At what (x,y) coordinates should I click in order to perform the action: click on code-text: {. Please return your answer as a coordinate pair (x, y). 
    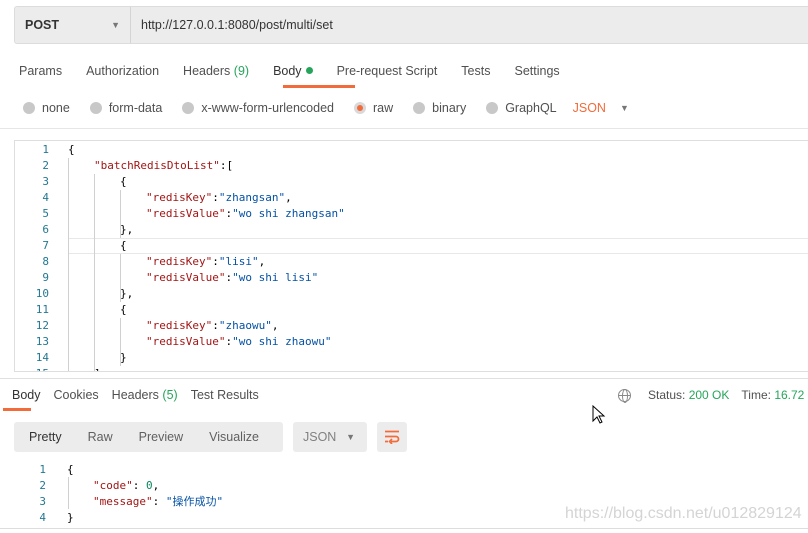
    Looking at the image, I should click on (123, 182).